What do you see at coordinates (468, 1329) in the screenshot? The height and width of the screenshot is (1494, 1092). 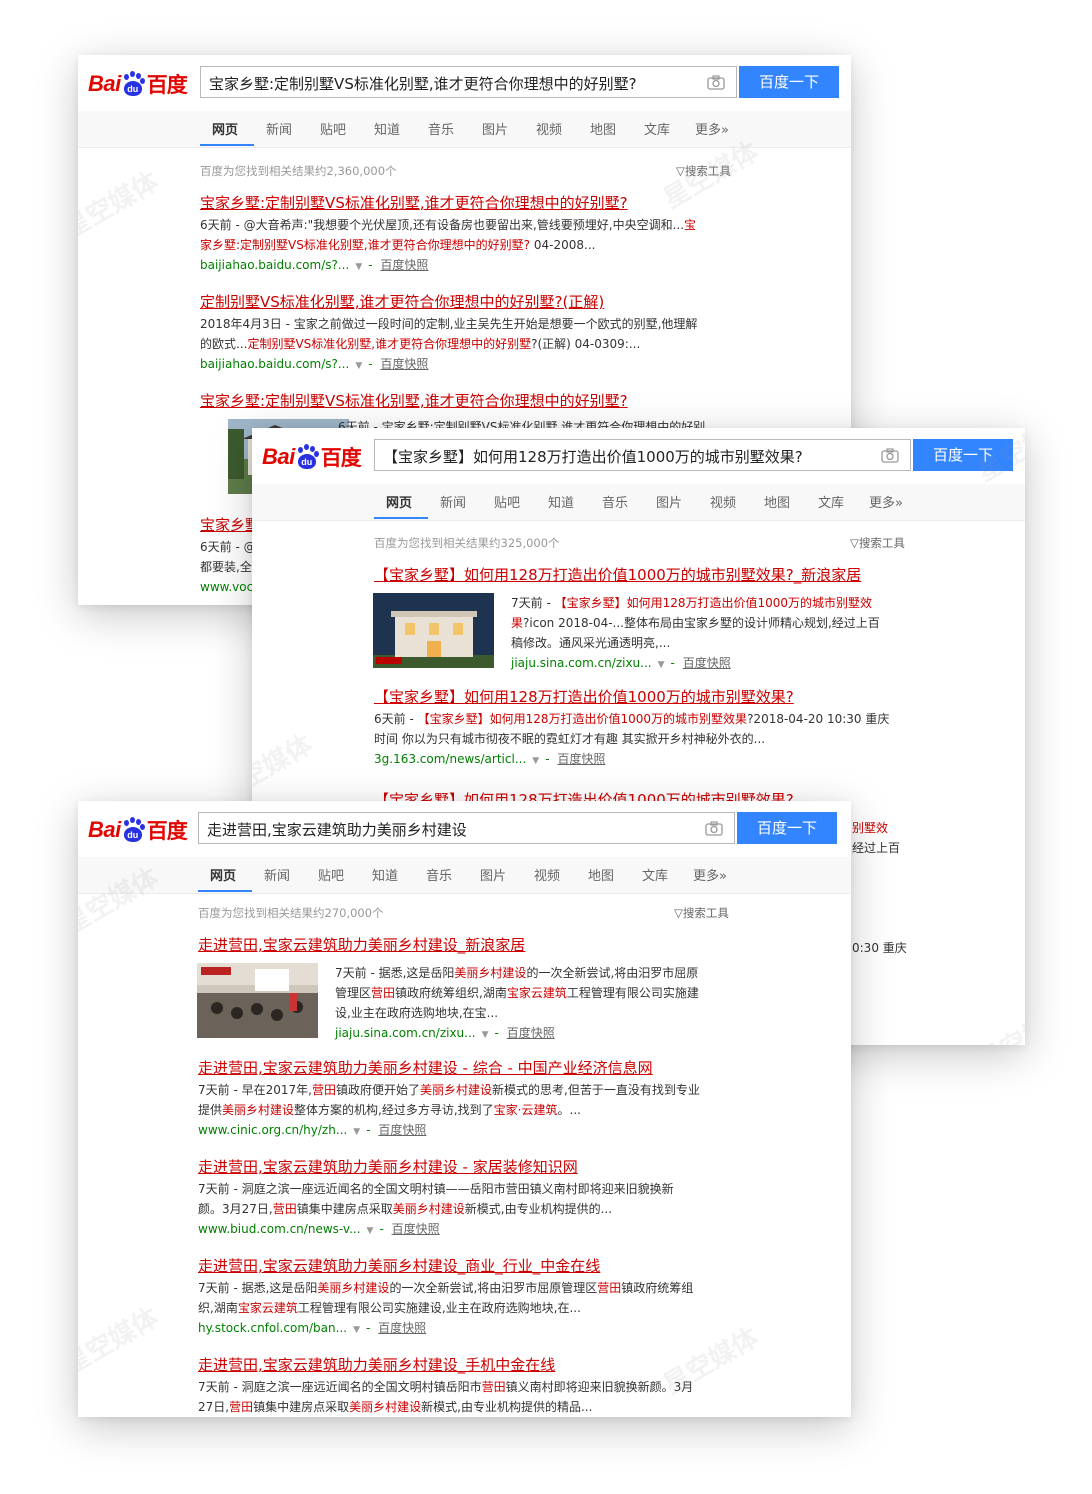 I see `result-url: hy.stock.cnfol.com/ban... ▼ - 百度快照` at bounding box center [468, 1329].